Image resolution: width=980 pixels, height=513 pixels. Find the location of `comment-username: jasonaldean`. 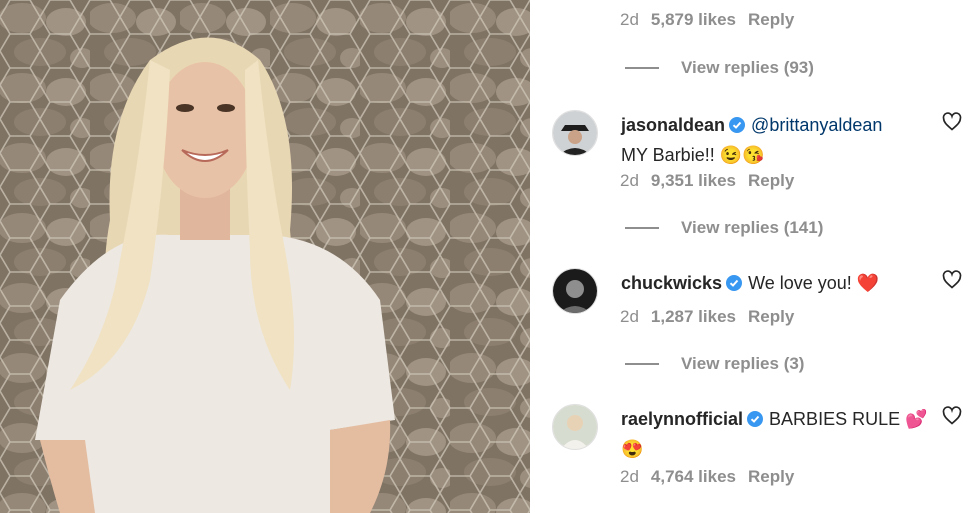

comment-username: jasonaldean is located at coordinates (673, 125).